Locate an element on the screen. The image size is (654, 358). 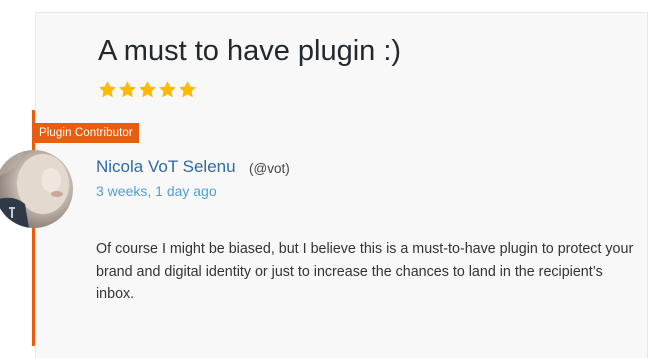
contributor-accent-line is located at coordinates (33, 228).